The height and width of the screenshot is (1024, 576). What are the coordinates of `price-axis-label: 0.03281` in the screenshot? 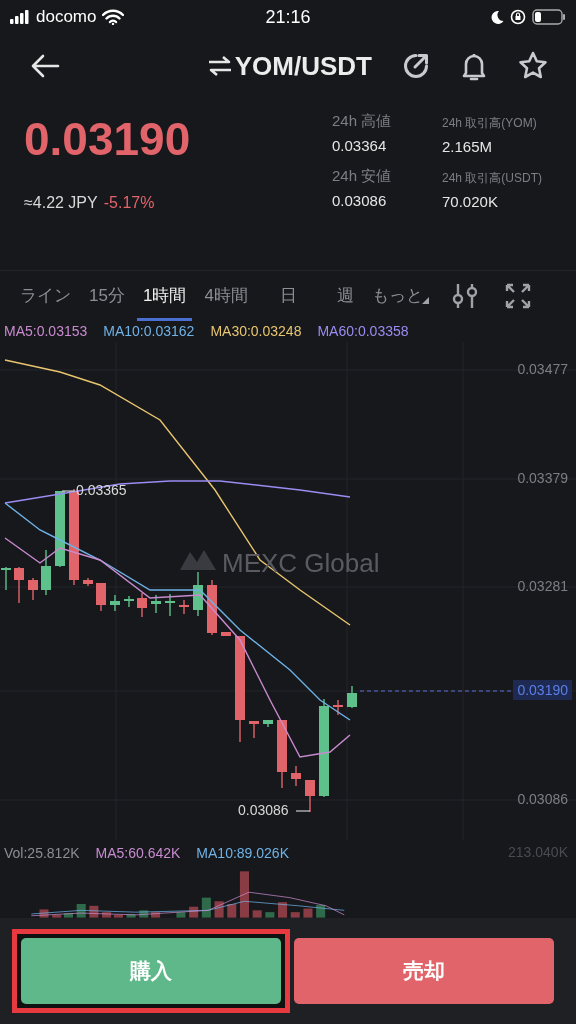 It's located at (542, 586).